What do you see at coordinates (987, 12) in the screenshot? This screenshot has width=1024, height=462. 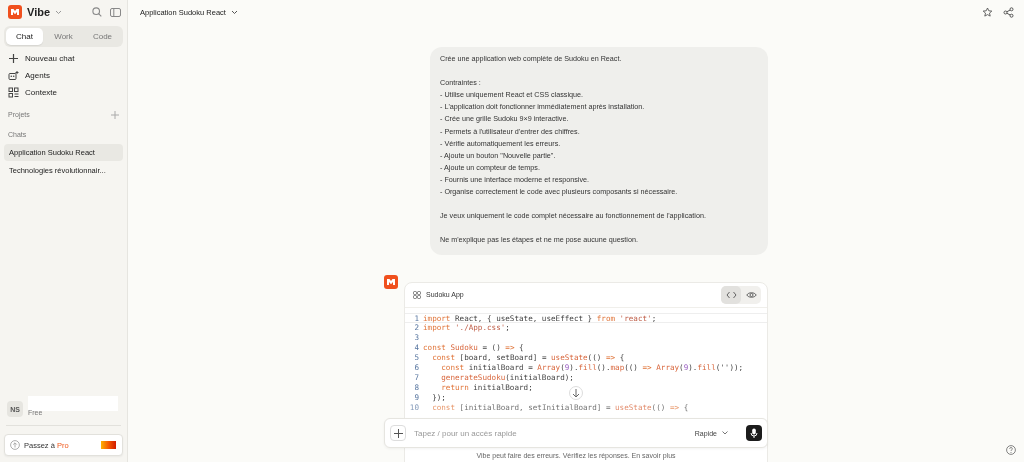 I see `star-icon` at bounding box center [987, 12].